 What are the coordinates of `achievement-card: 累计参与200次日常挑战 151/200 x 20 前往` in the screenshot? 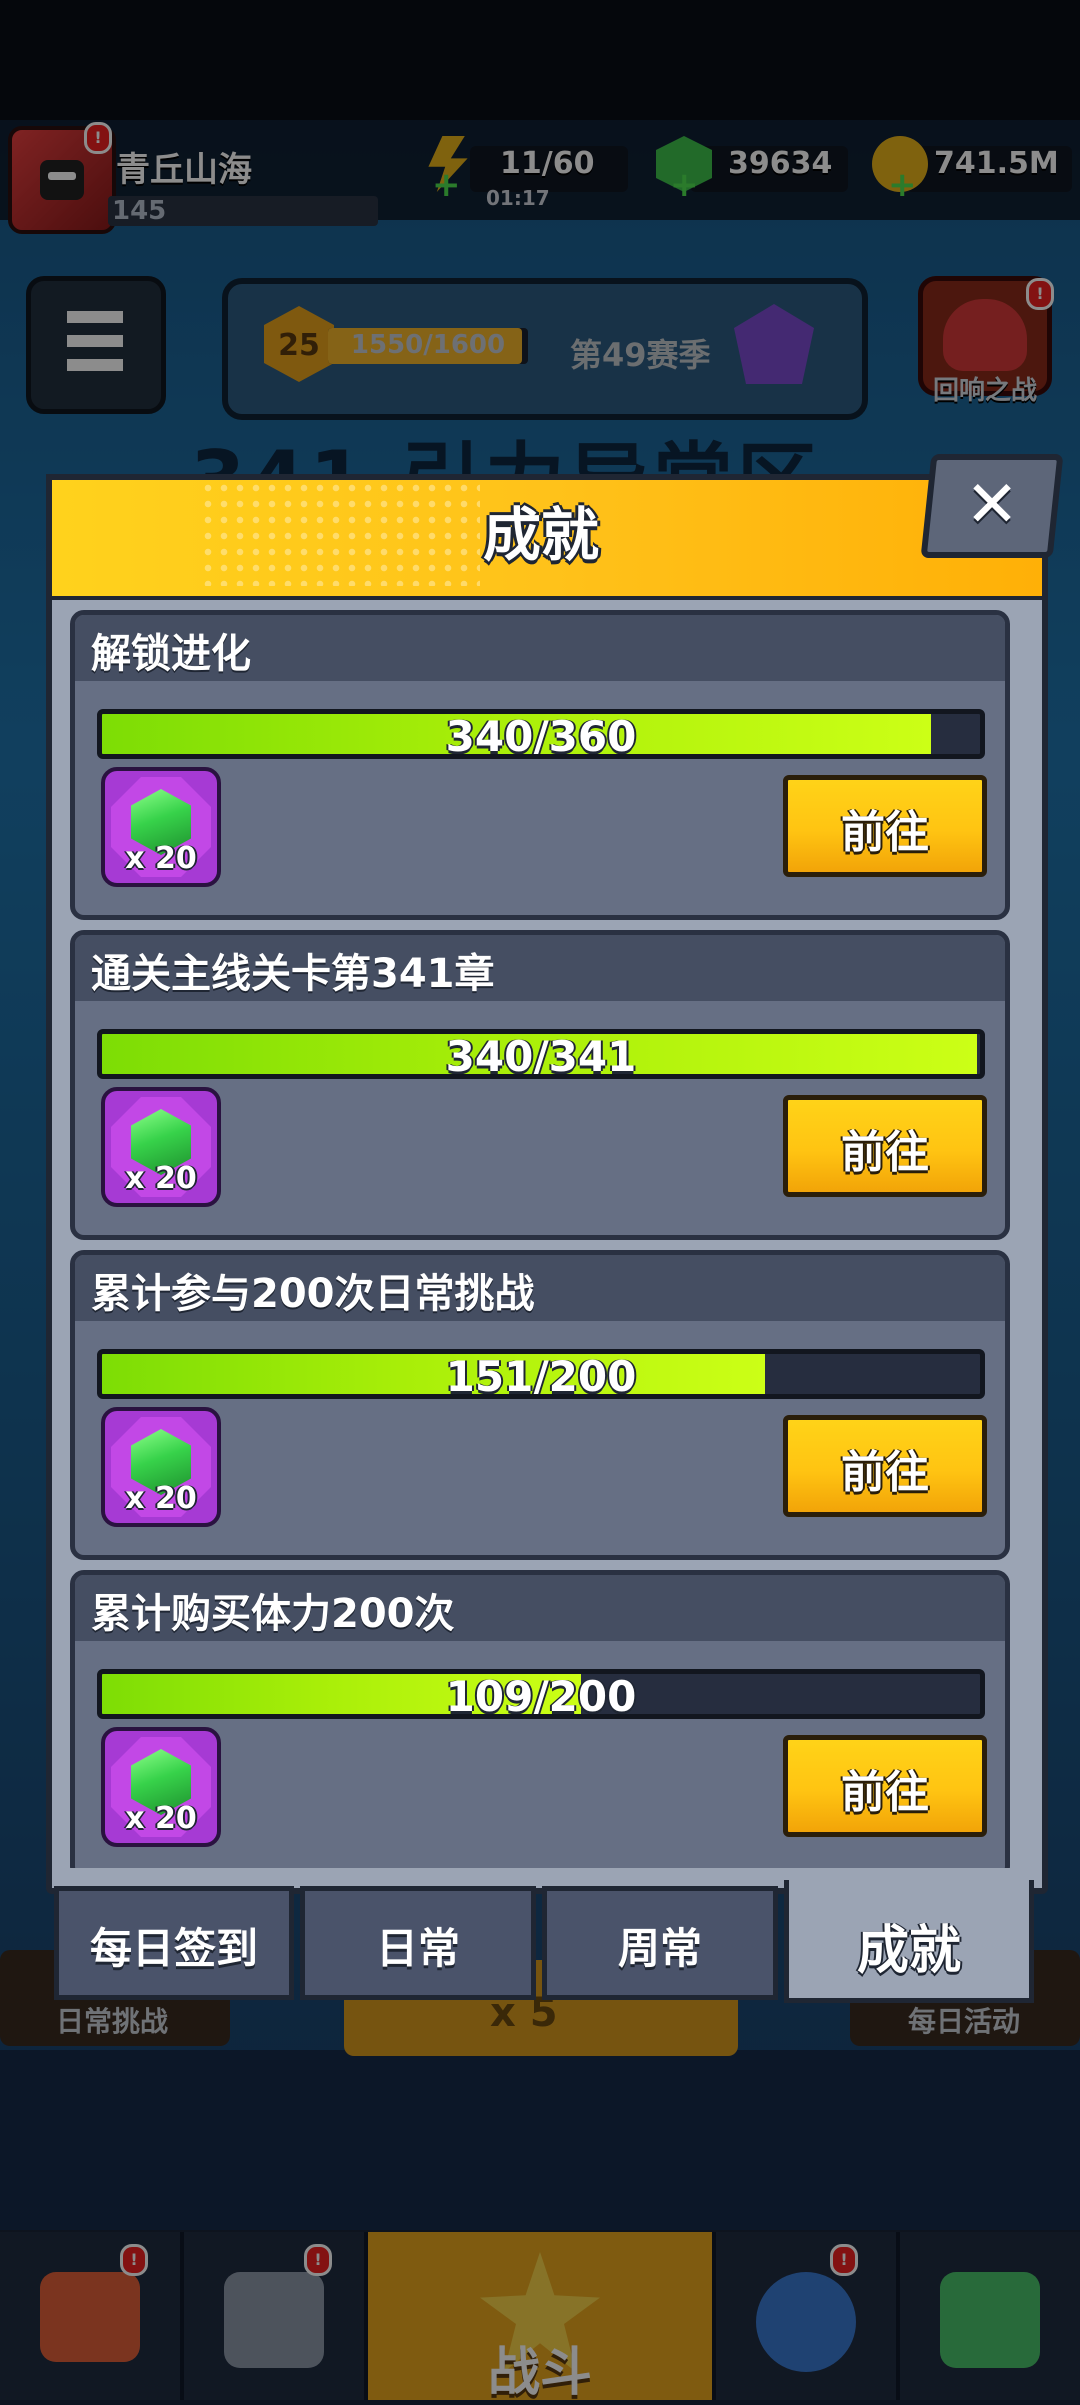 It's located at (540, 1405).